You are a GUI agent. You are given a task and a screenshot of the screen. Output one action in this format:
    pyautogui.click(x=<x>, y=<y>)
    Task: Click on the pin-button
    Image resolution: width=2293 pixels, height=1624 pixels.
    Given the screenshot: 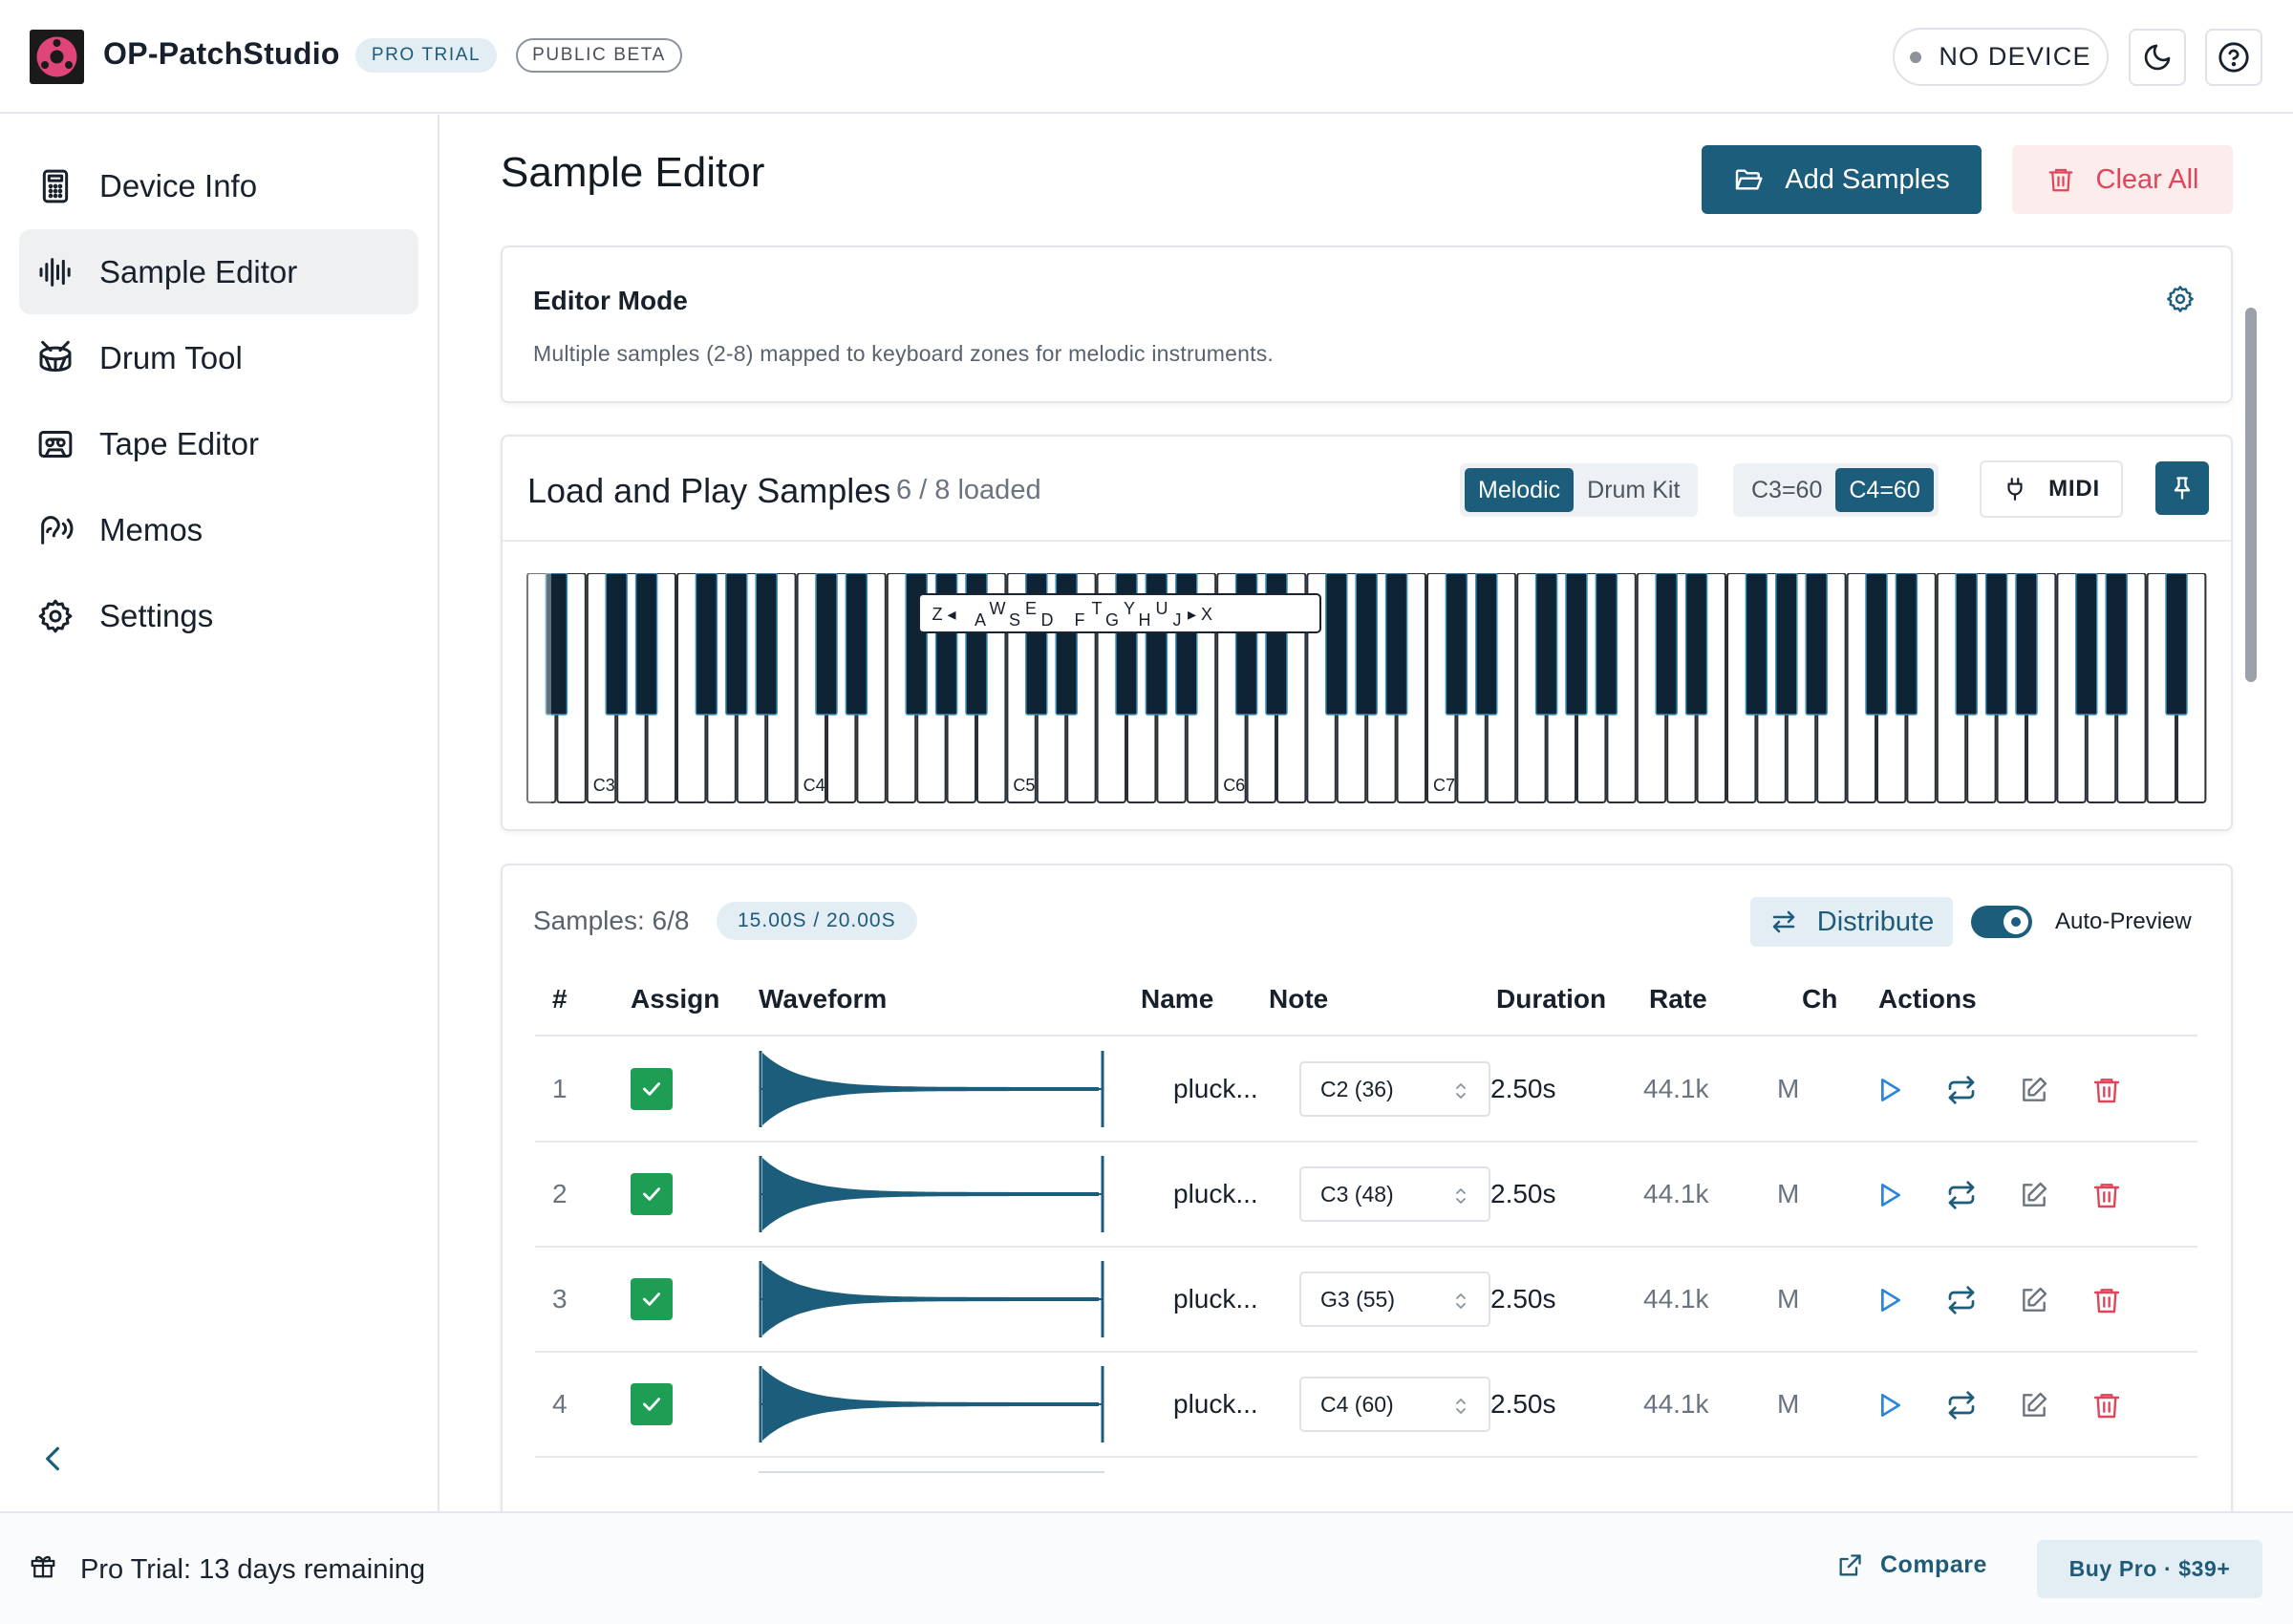 What is the action you would take?
    pyautogui.click(x=2182, y=488)
    